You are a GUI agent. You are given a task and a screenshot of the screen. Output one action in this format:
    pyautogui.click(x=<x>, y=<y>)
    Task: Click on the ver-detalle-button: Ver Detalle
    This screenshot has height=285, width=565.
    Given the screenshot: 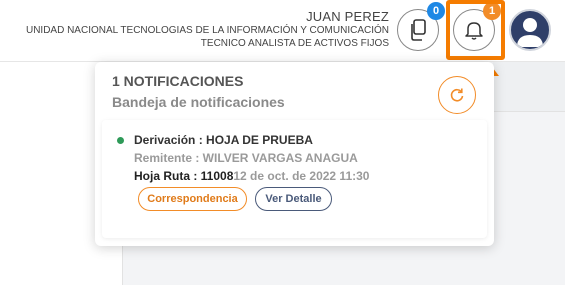 What is the action you would take?
    pyautogui.click(x=293, y=199)
    